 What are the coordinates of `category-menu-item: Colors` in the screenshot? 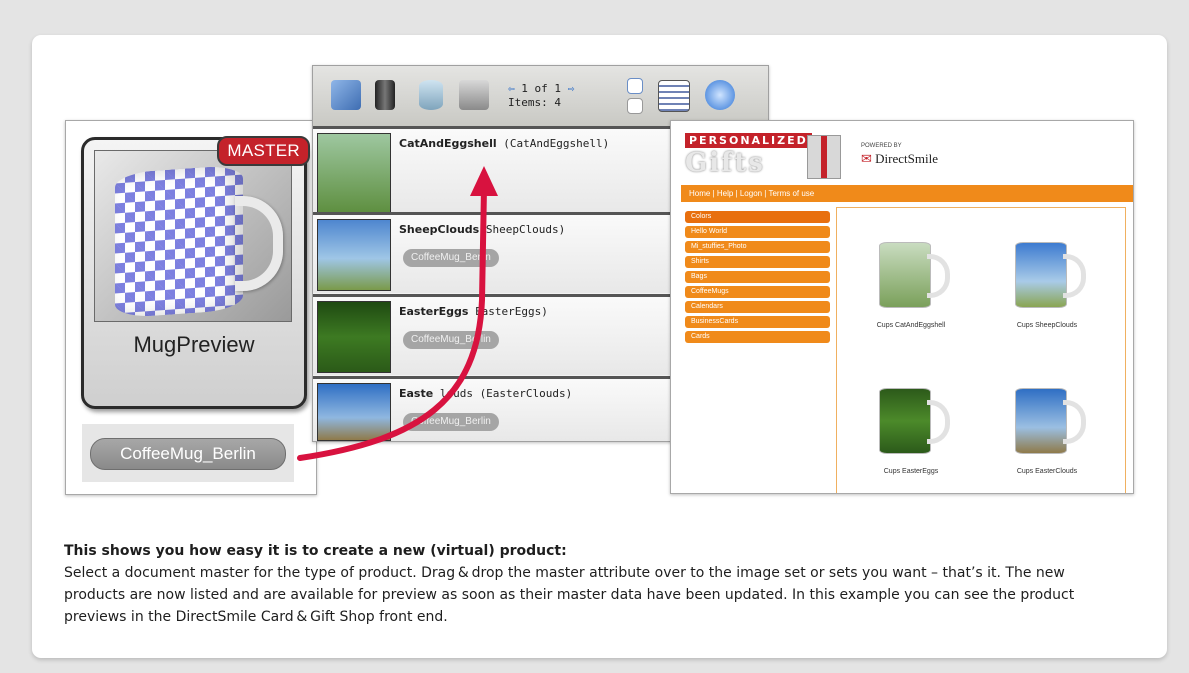 It's located at (757, 217).